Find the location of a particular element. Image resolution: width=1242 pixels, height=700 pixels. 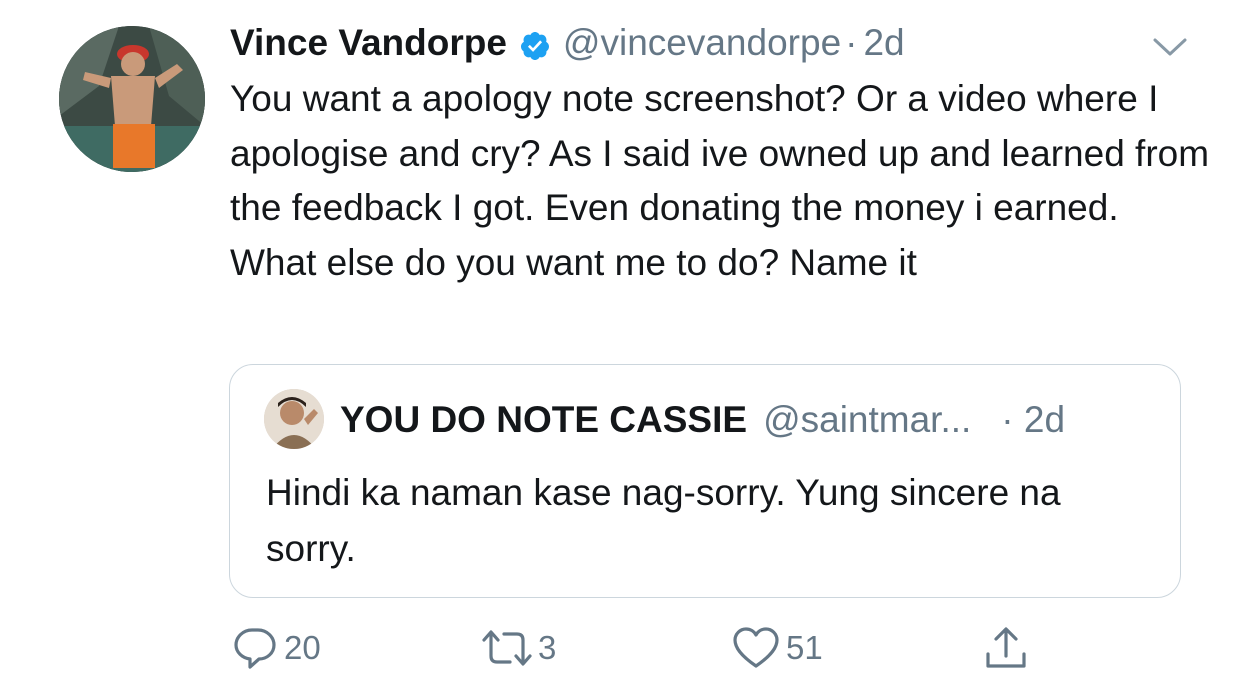

retweet-count: 3 is located at coordinates (547, 647).